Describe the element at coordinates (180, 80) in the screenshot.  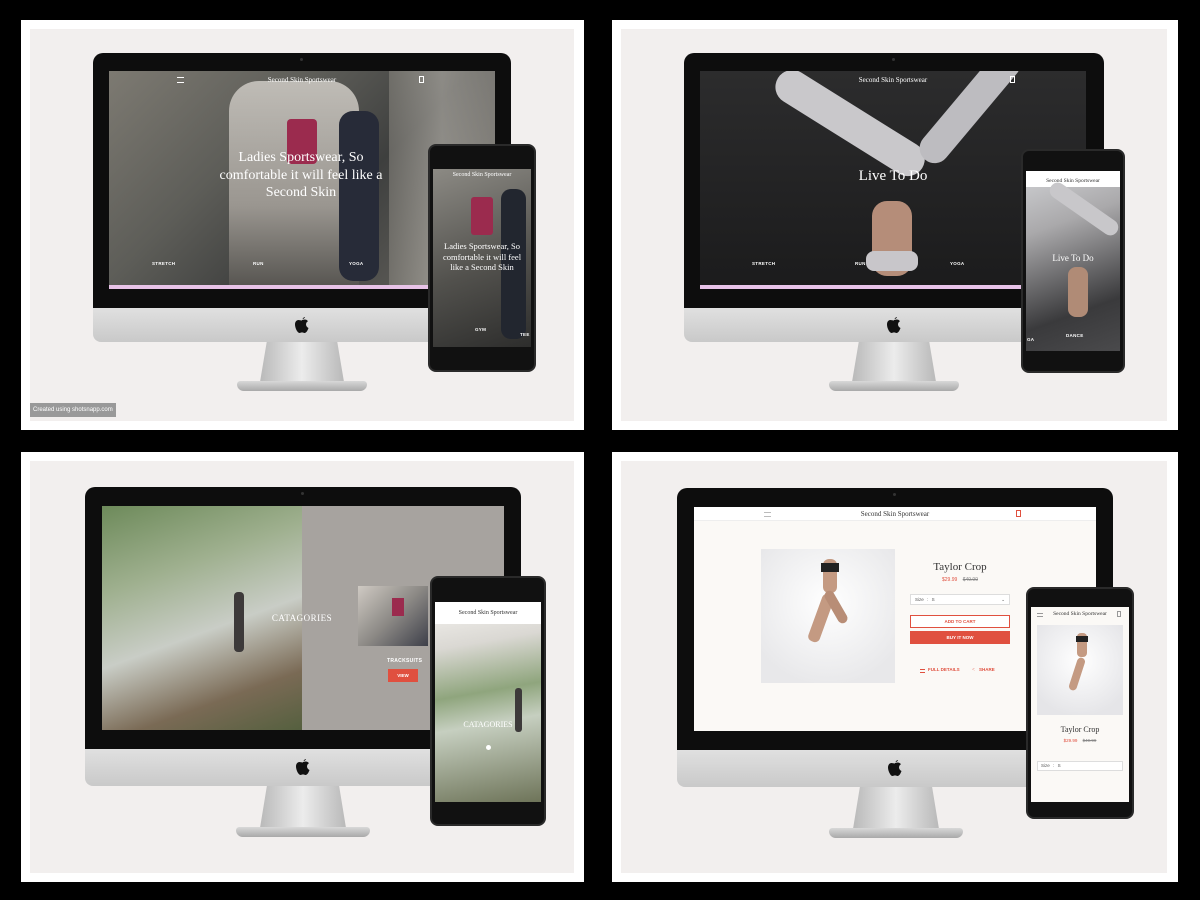
I see `menu-icon` at that location.